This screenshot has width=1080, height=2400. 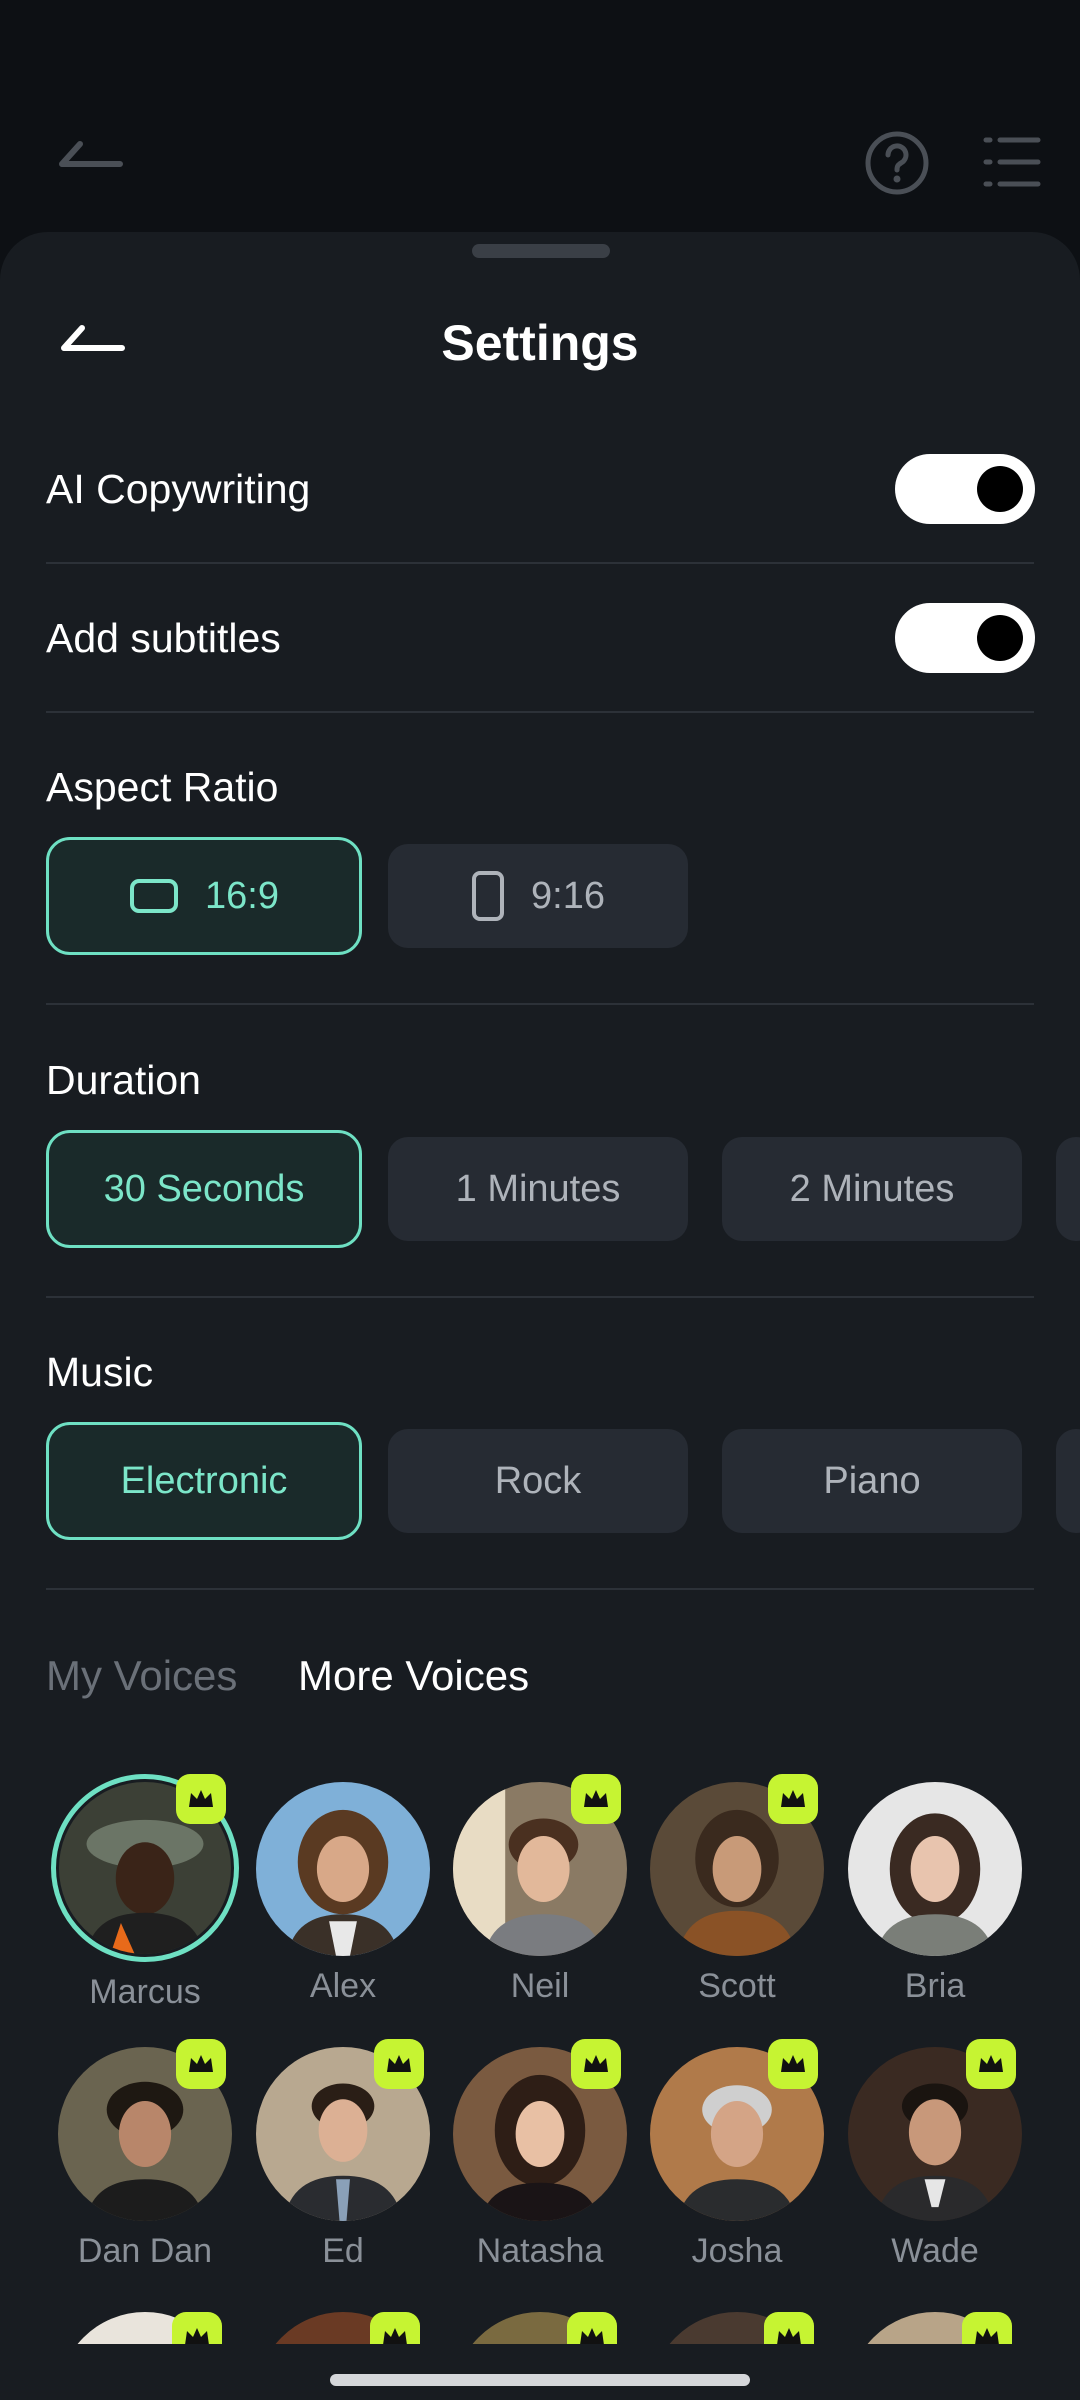 I want to click on aspect-ratio-label: Aspect Ratio, so click(x=162, y=787).